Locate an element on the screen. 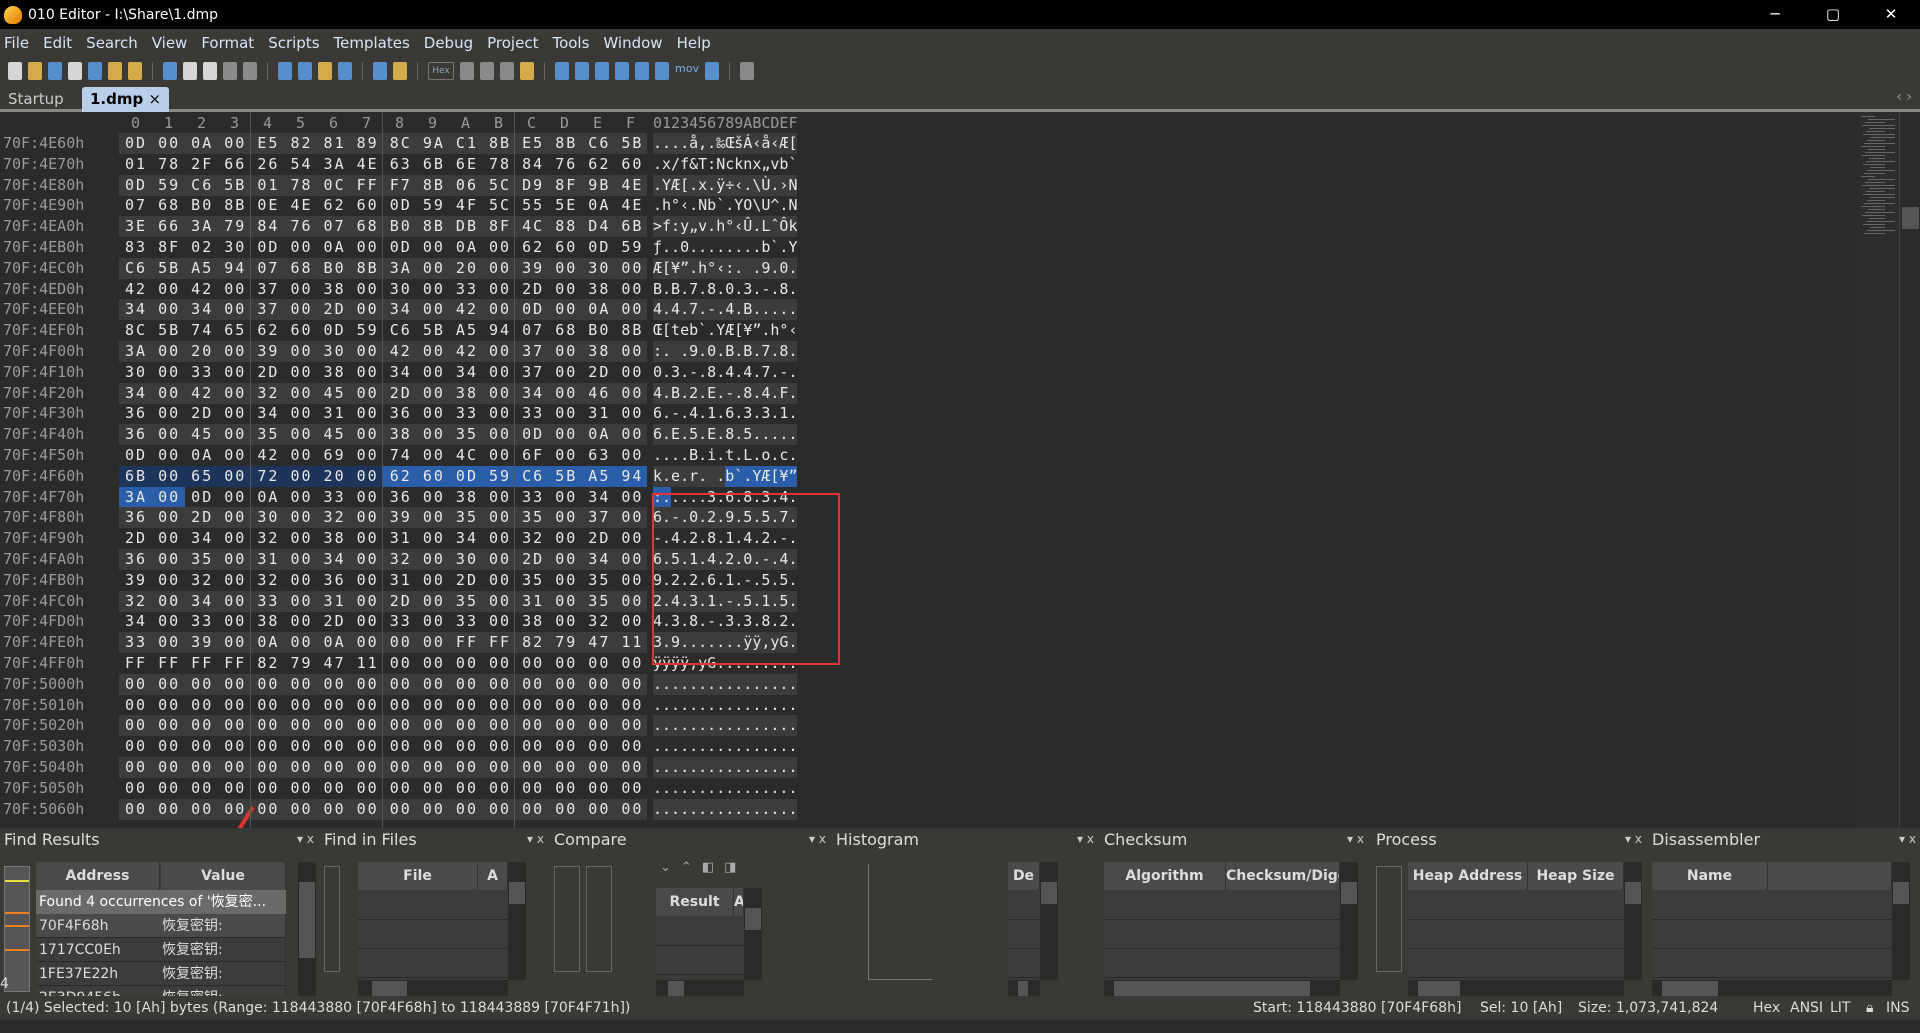 Image resolution: width=1920 pixels, height=1033 pixels. mov-button: mov is located at coordinates (687, 71).